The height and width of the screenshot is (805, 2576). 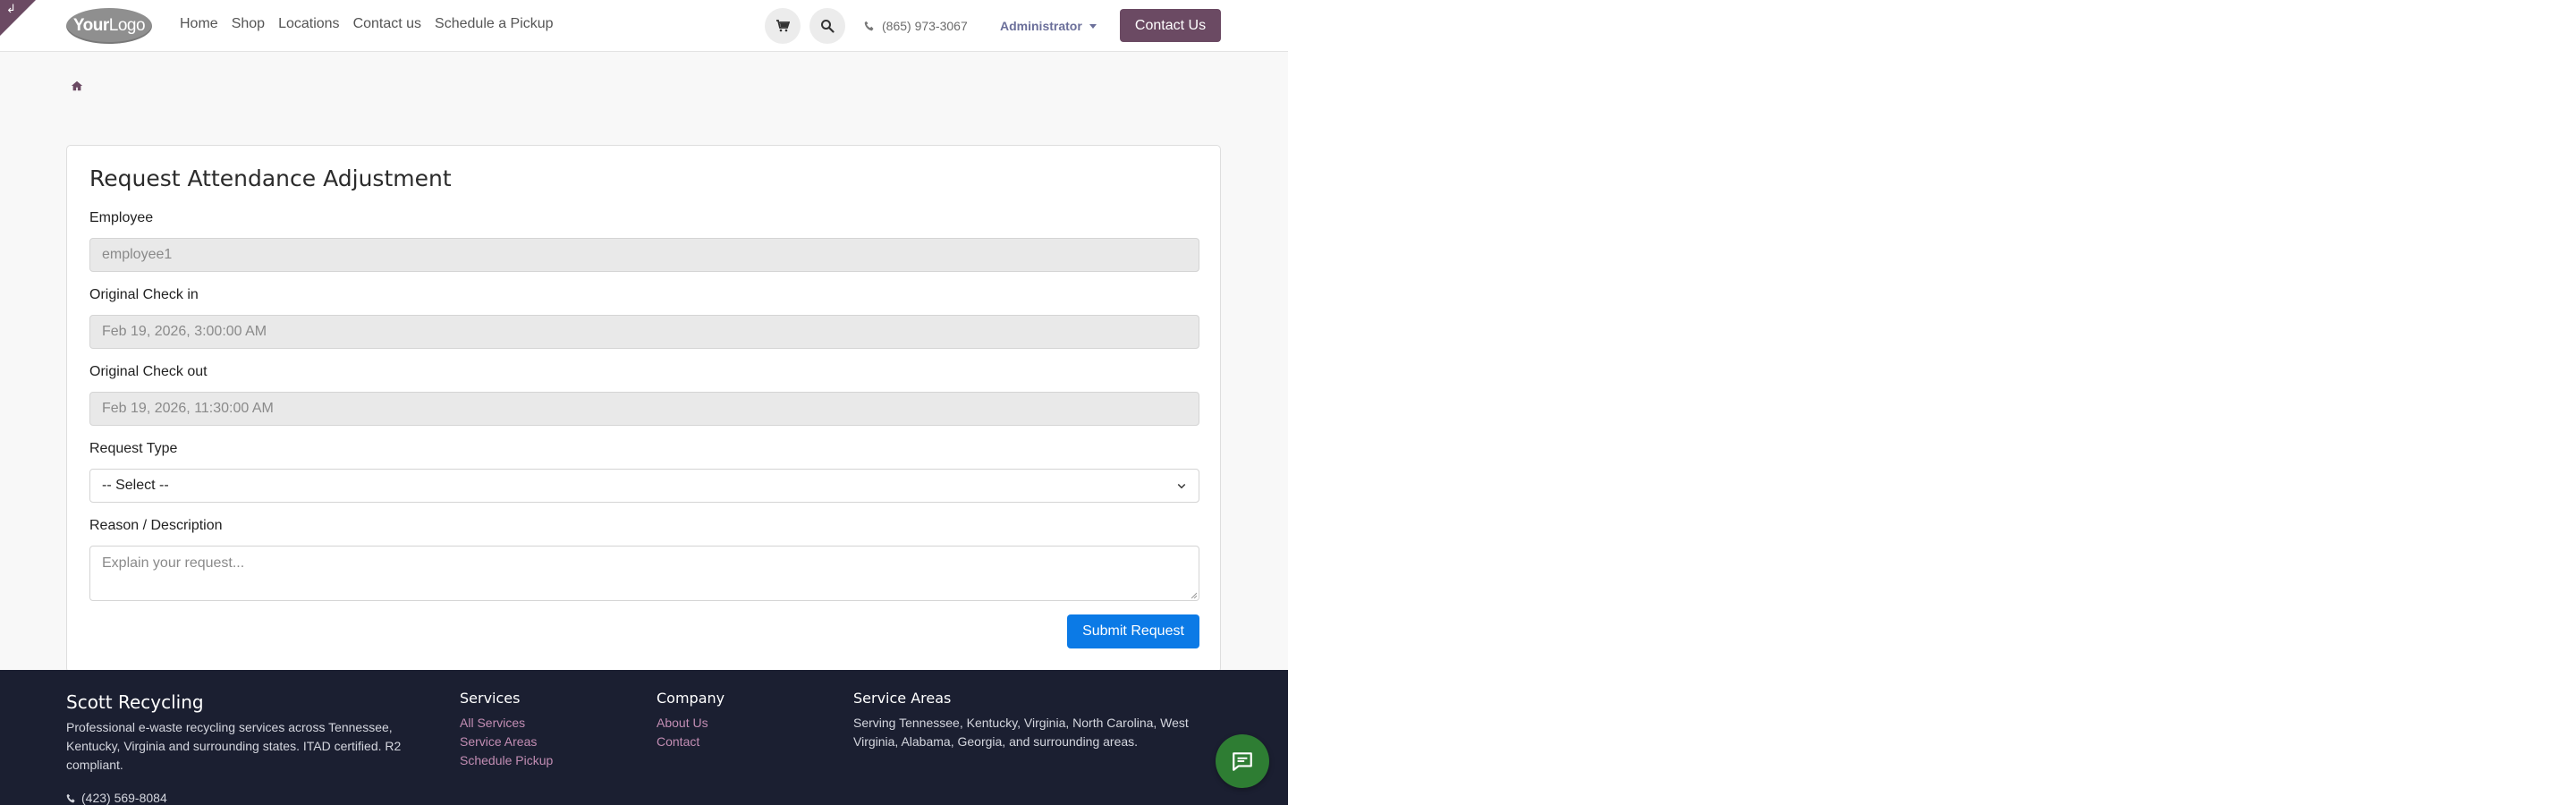 I want to click on footer-company-title: Company, so click(x=691, y=698).